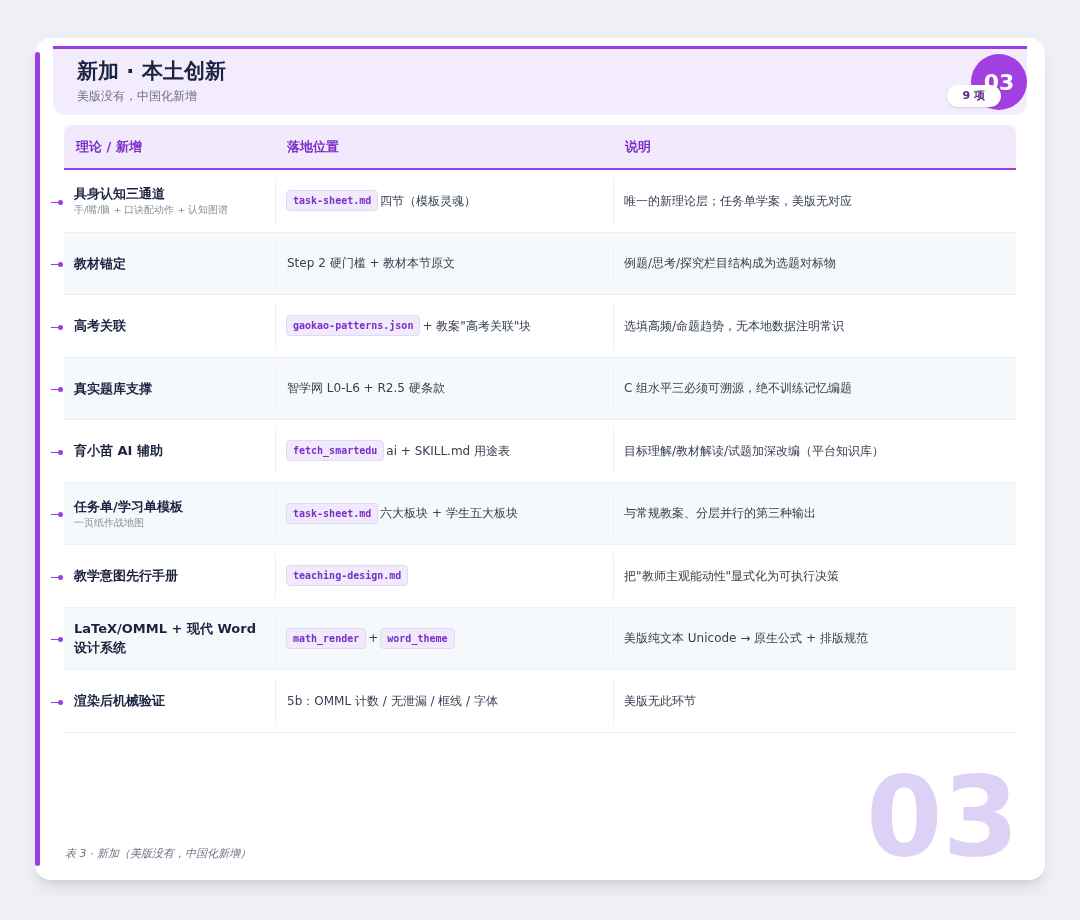 This screenshot has height=920, width=1080. What do you see at coordinates (313, 146) in the screenshot?
I see `column-header: 落地位置` at bounding box center [313, 146].